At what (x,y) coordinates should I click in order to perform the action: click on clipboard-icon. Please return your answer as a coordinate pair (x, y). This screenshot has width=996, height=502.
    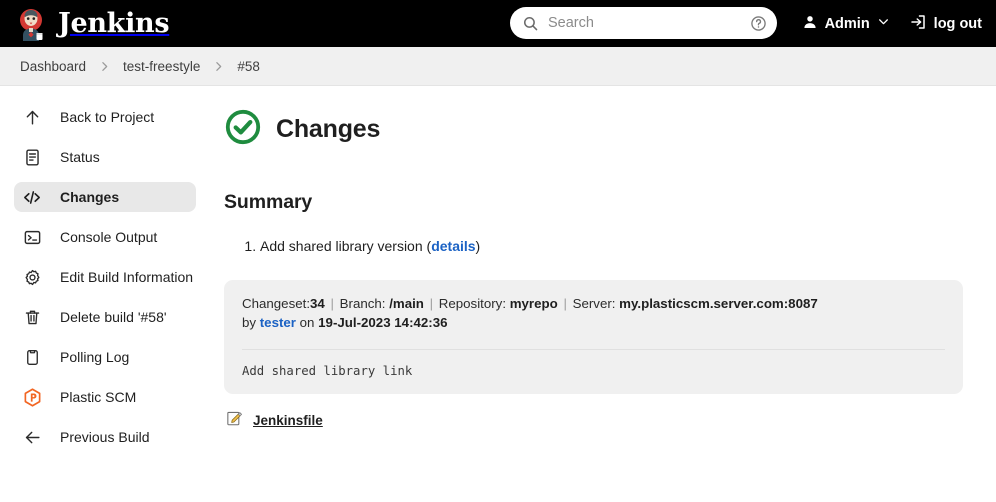
    Looking at the image, I should click on (32, 357).